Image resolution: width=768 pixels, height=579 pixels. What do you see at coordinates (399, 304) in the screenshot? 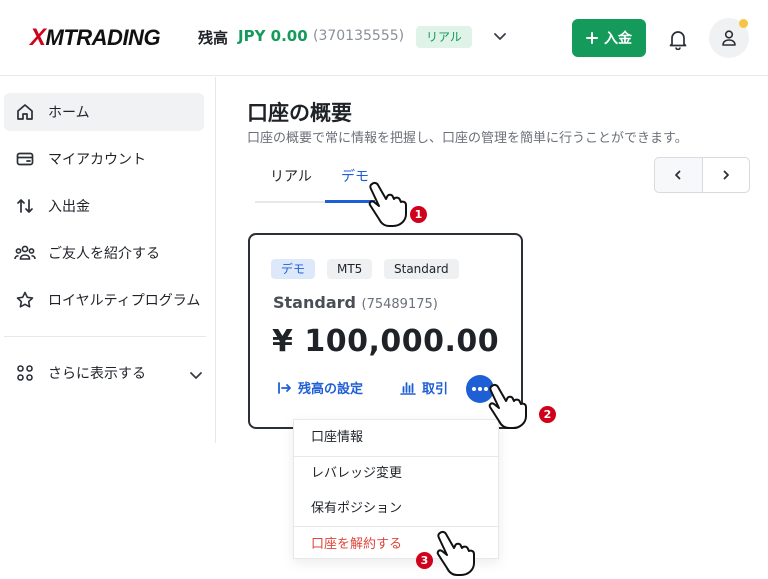
I see `account-id: (75489175)` at bounding box center [399, 304].